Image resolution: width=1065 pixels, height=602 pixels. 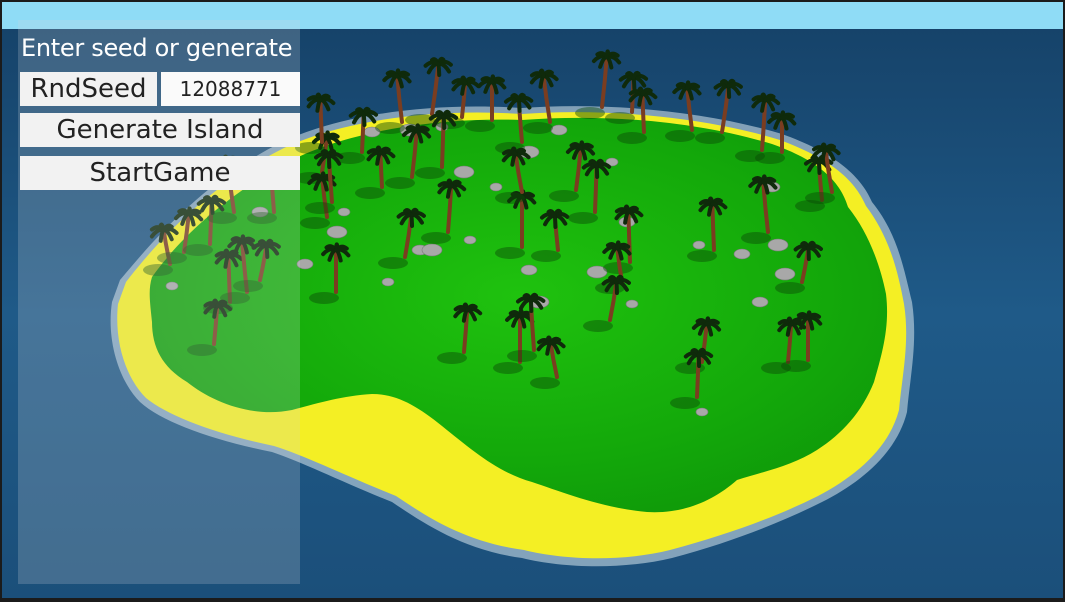 I want to click on seed-input: 12088771, so click(x=230, y=89).